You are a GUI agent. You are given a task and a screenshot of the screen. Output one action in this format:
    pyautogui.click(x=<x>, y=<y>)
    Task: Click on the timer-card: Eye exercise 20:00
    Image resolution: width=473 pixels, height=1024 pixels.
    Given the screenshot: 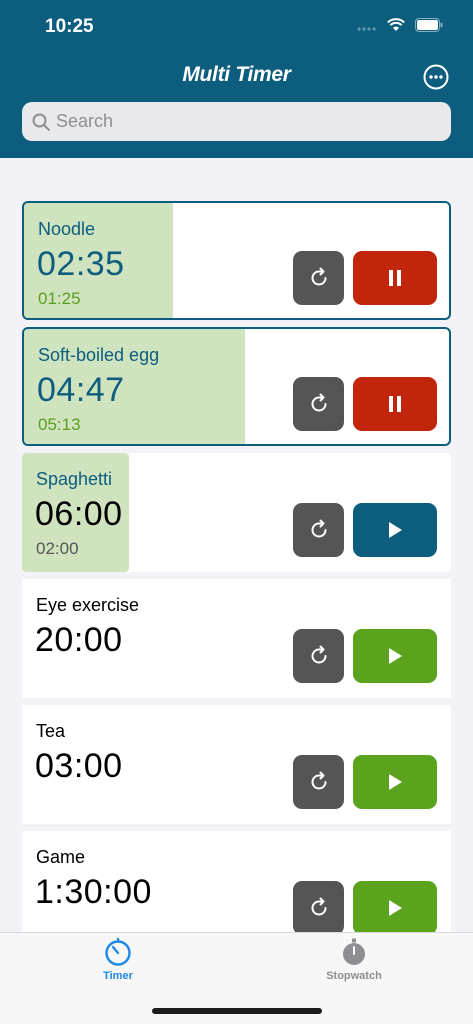 What is the action you would take?
    pyautogui.click(x=236, y=638)
    